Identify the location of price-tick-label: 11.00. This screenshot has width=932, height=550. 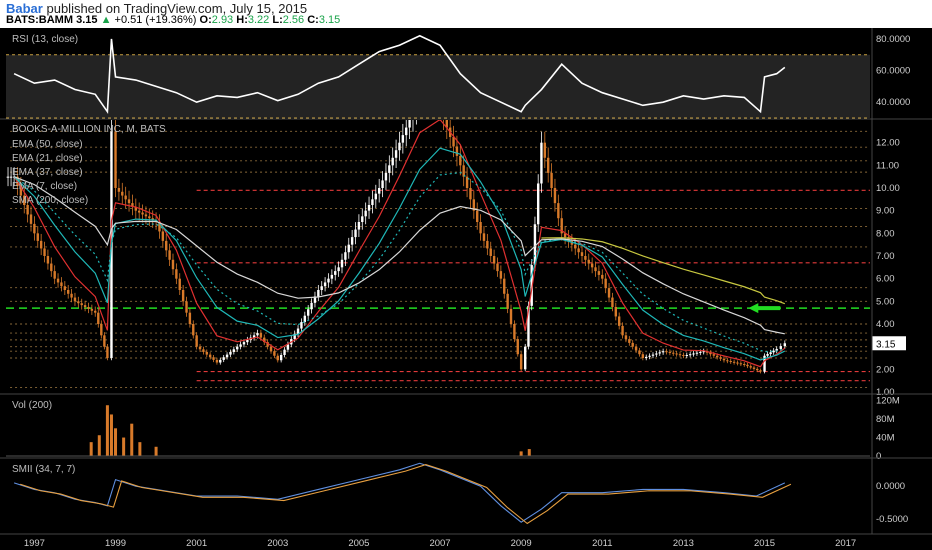
(887, 165).